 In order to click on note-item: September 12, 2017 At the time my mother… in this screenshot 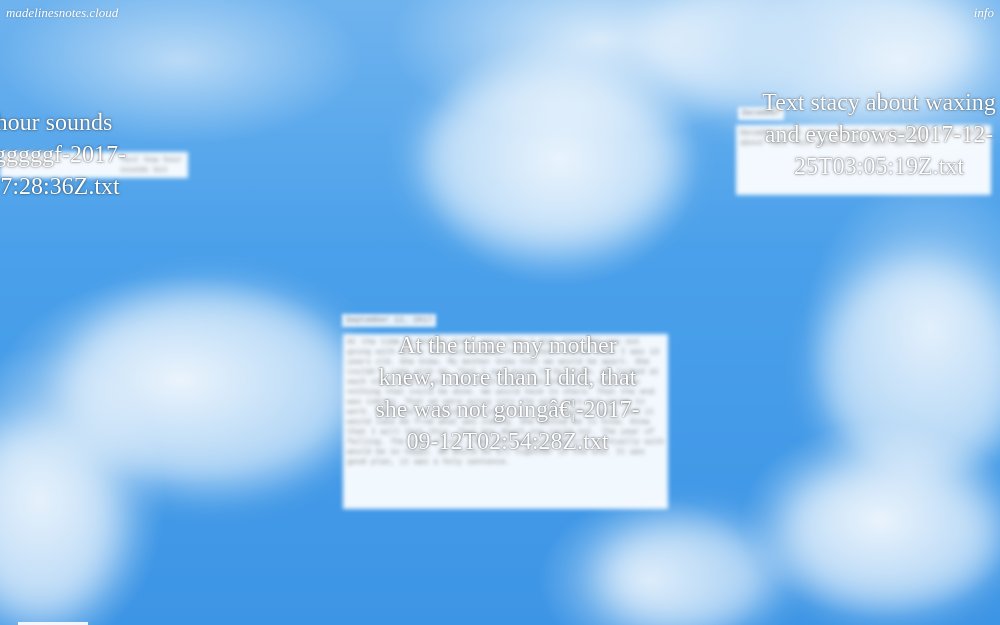, I will do `click(505, 412)`.